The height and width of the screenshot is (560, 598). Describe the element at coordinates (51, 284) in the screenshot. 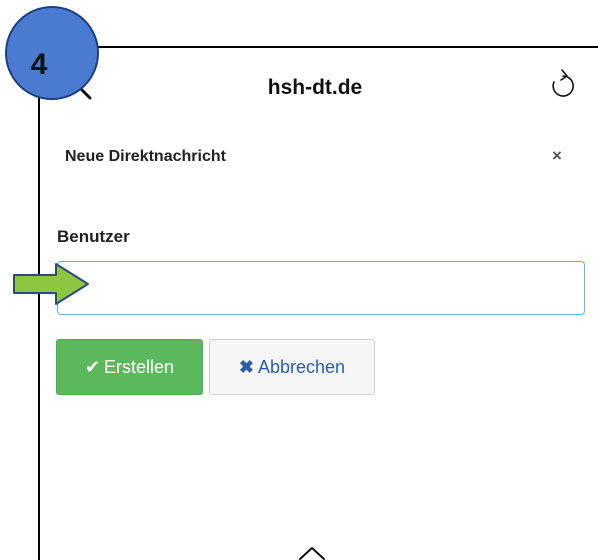

I see `pointing-arrow-icon` at that location.